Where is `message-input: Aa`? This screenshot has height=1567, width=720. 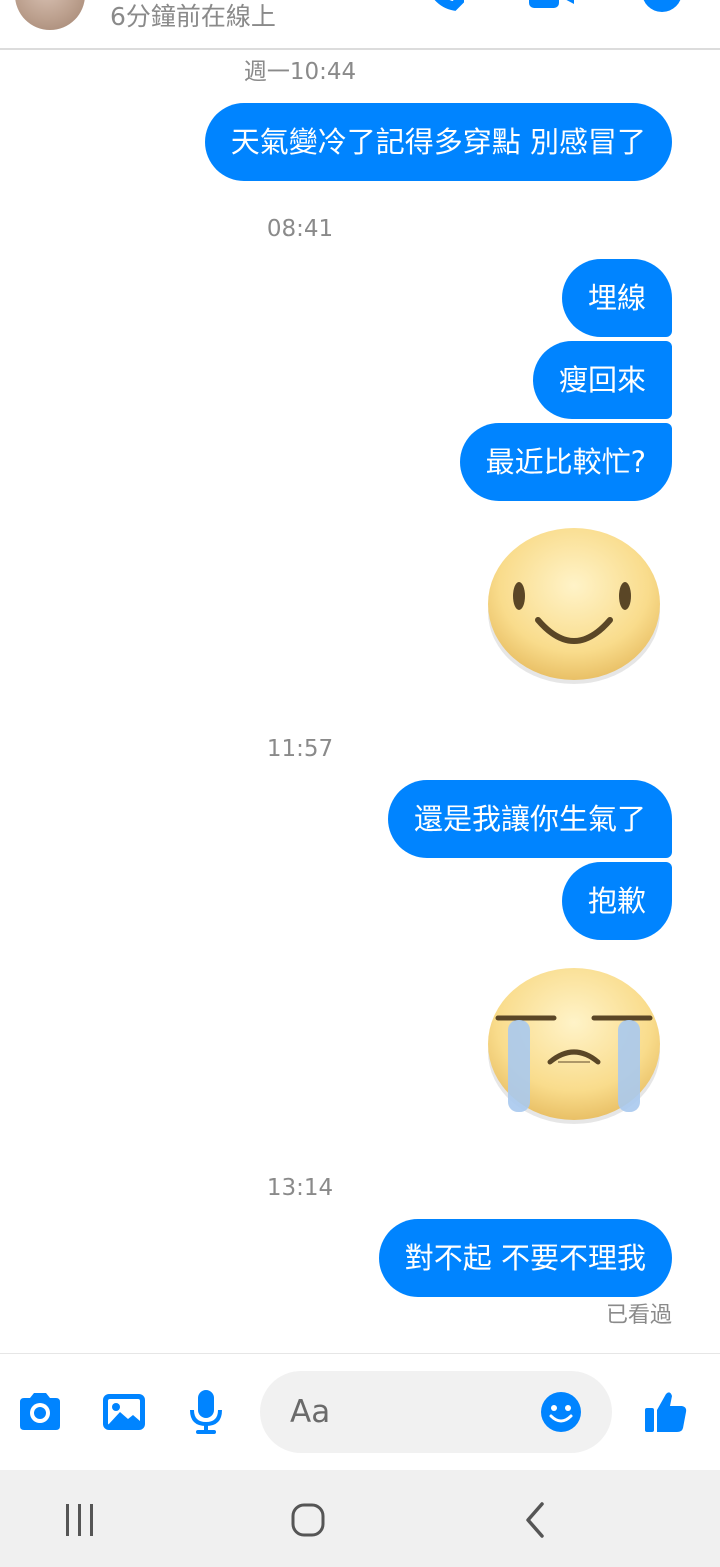
message-input: Aa is located at coordinates (436, 1412).